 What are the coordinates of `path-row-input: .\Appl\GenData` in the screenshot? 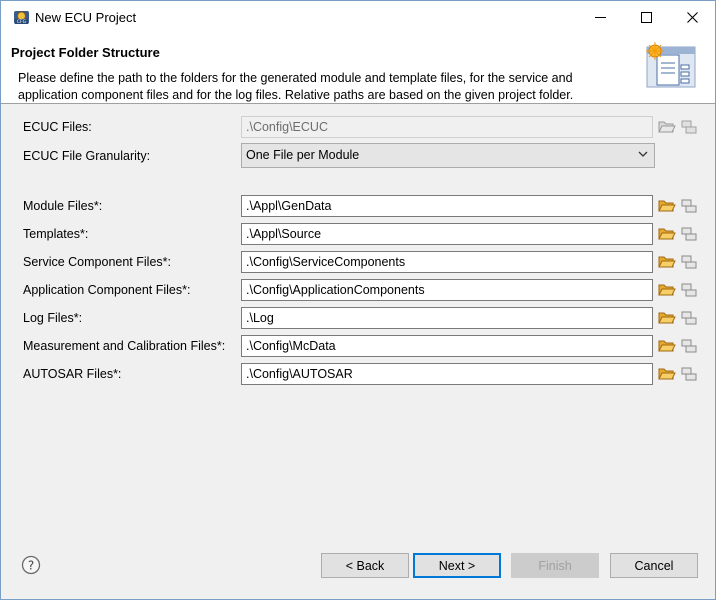 It's located at (447, 206).